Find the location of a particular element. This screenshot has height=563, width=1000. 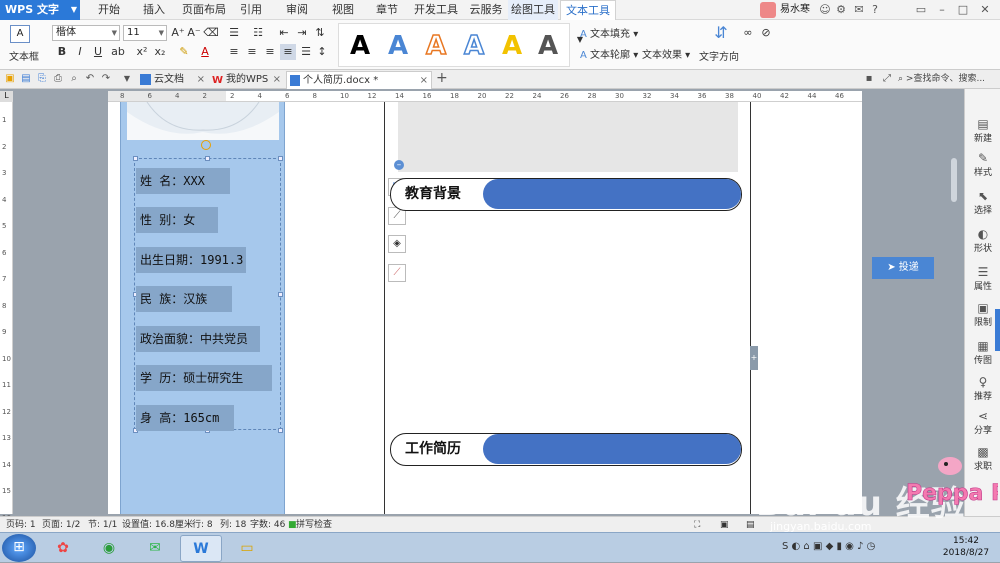

unlink-icon: ⊘ is located at coordinates (766, 33).